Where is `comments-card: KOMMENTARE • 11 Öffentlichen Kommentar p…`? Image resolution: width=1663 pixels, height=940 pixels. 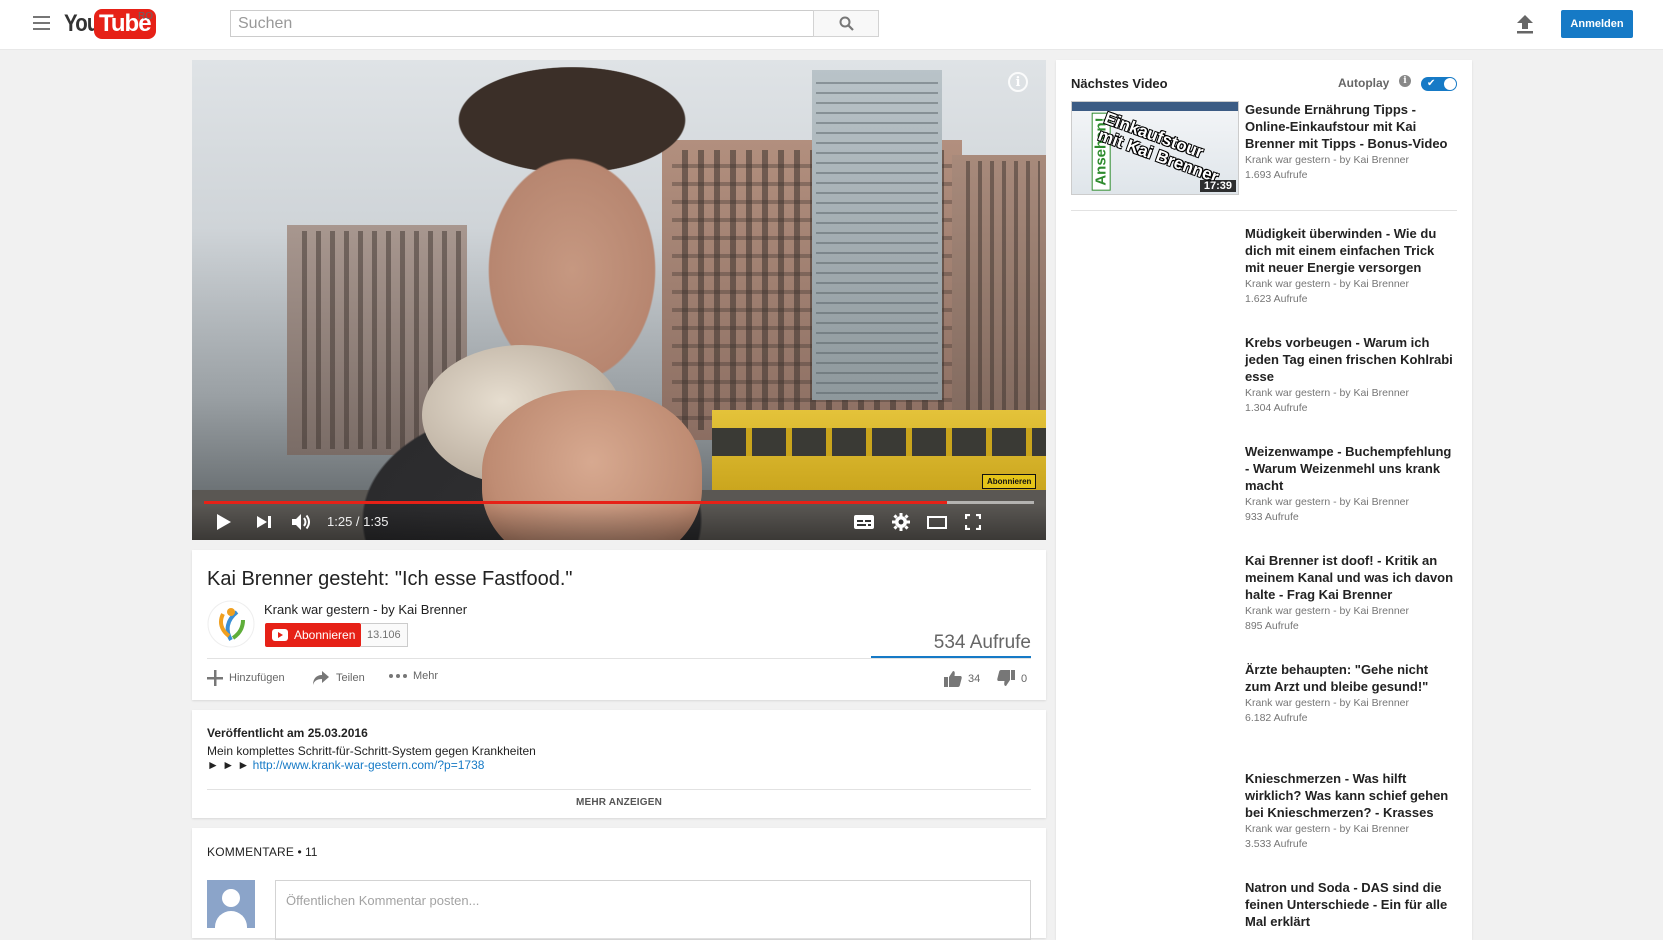
comments-card: KOMMENTARE • 11 Öffentlichen Kommentar p… is located at coordinates (619, 884).